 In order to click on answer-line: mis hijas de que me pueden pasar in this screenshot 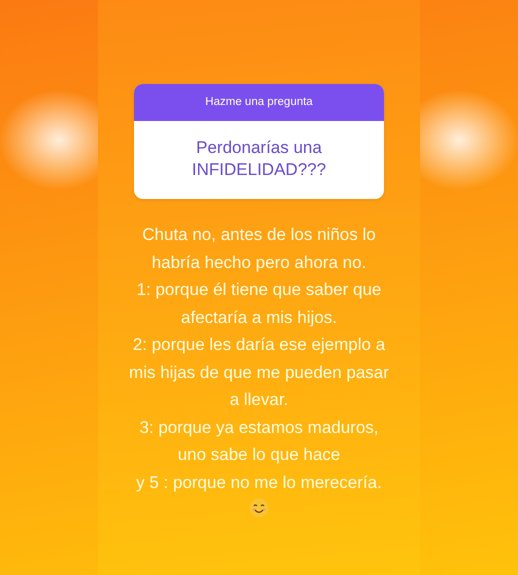, I will do `click(259, 373)`.